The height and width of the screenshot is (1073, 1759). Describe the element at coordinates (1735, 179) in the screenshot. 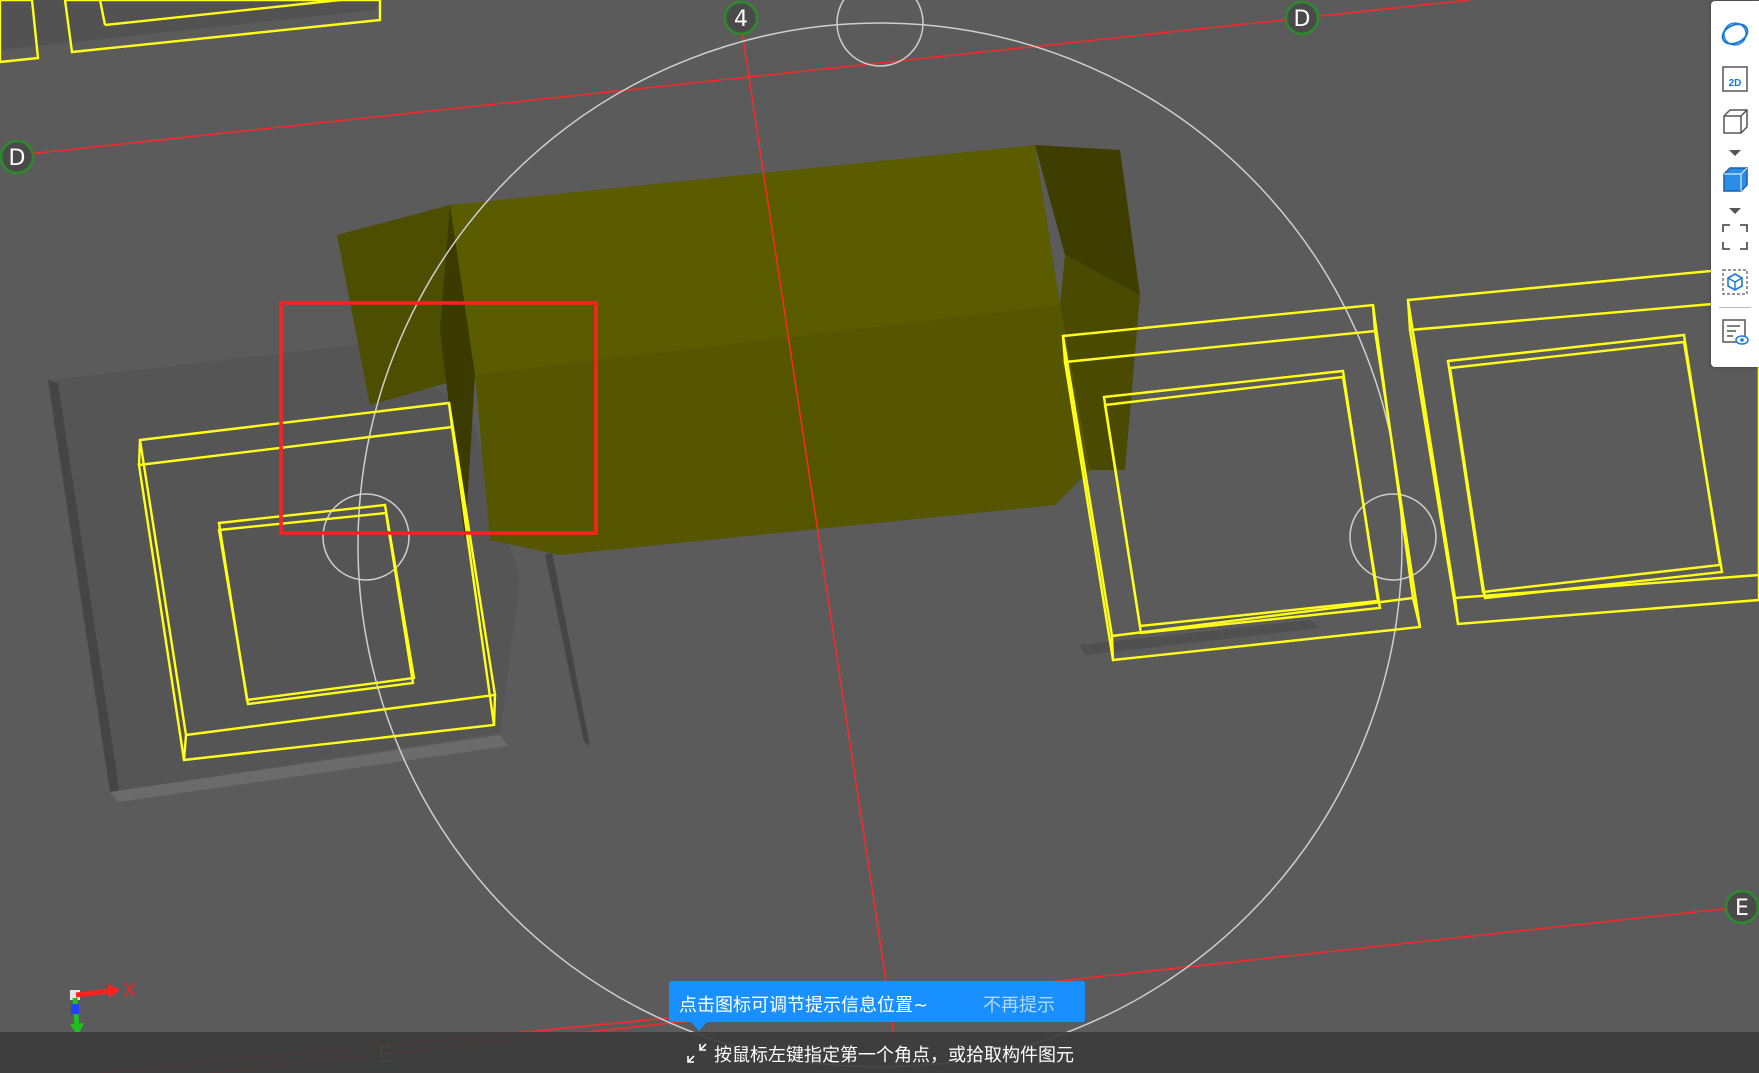

I see `shaded-cube-icon` at that location.